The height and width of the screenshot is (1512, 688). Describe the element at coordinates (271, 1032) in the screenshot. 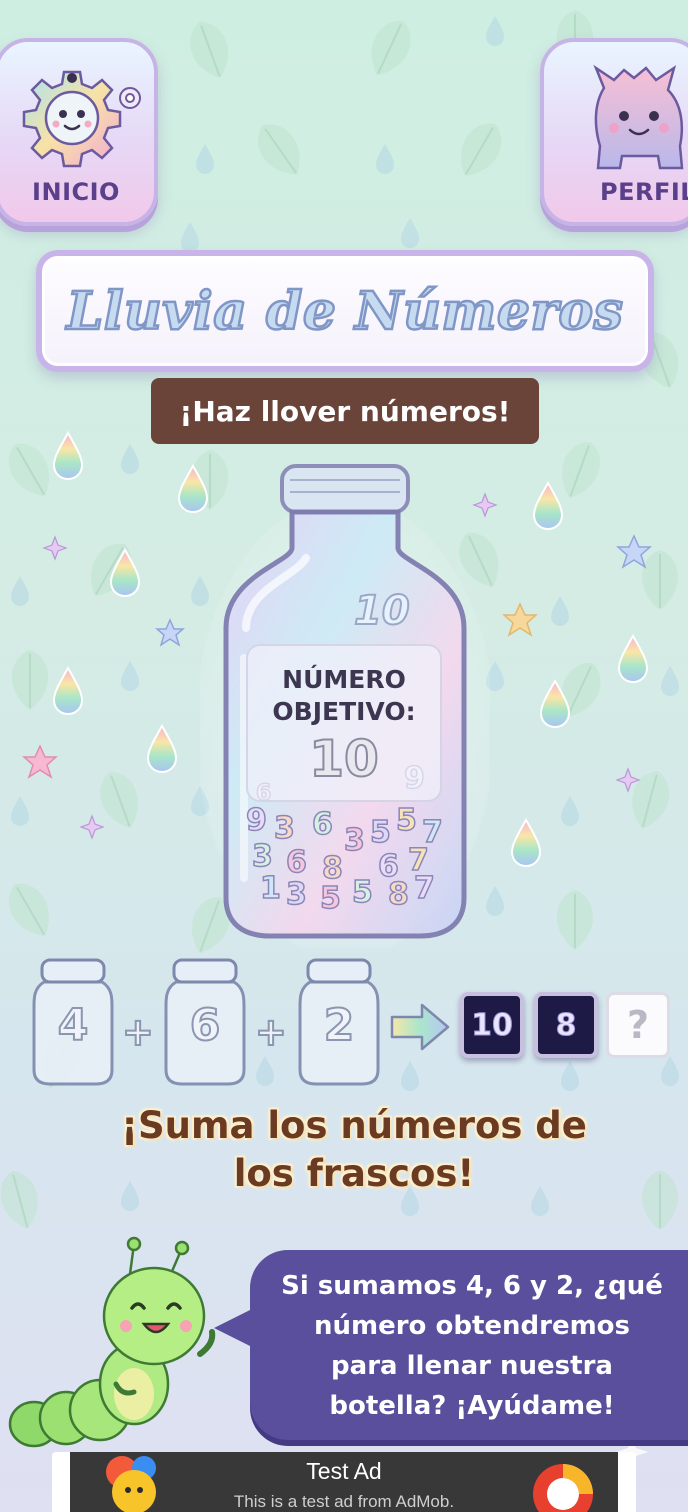

I see `plus-sign-2: +` at that location.